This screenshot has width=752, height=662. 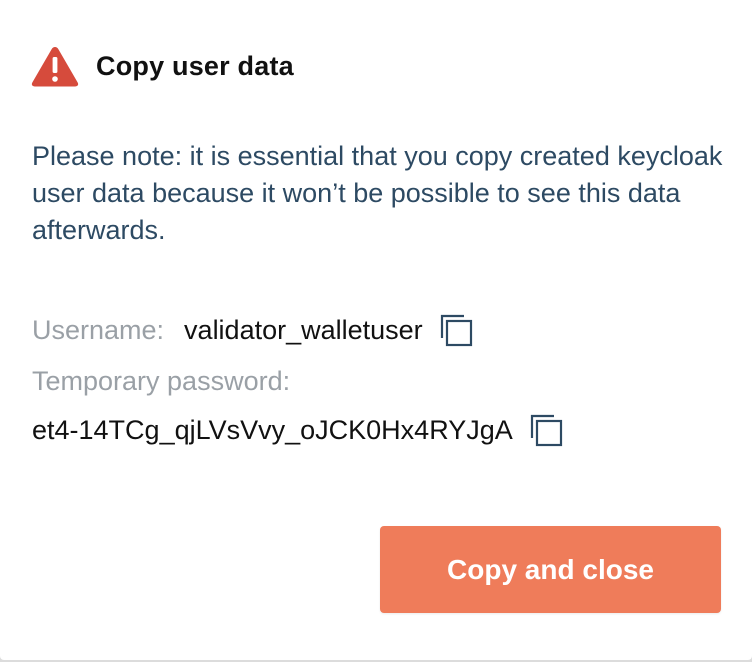 I want to click on temp-password-value: et4-14TCg_qjLVsVvy_oJCK0Hx4RYJgA, so click(x=272, y=429).